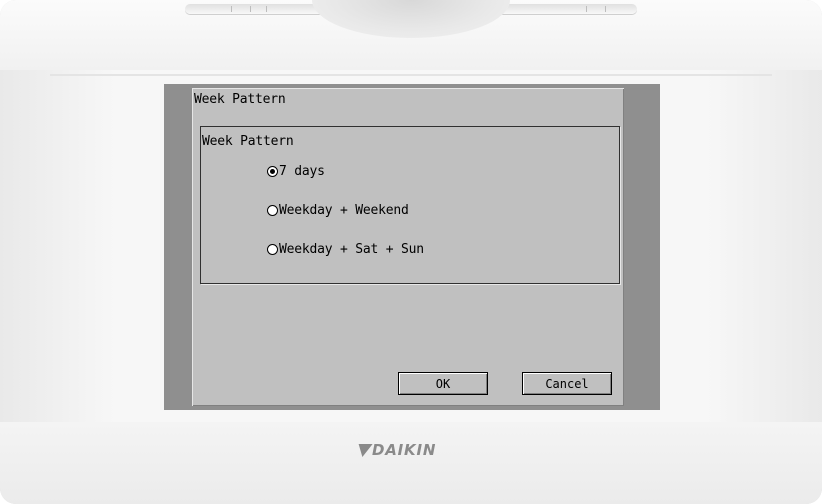  Describe the element at coordinates (411, 75) in the screenshot. I see `bezel-edge-line` at that location.